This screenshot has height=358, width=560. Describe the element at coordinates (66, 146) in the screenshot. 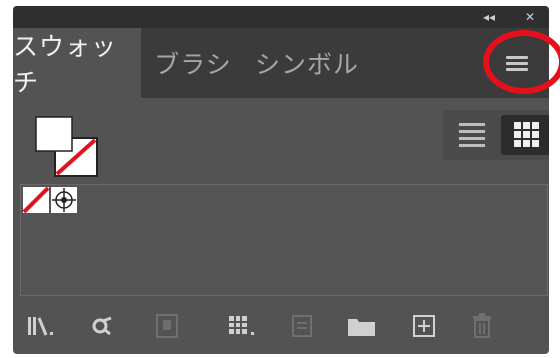

I see `fill-stroke-icon` at that location.